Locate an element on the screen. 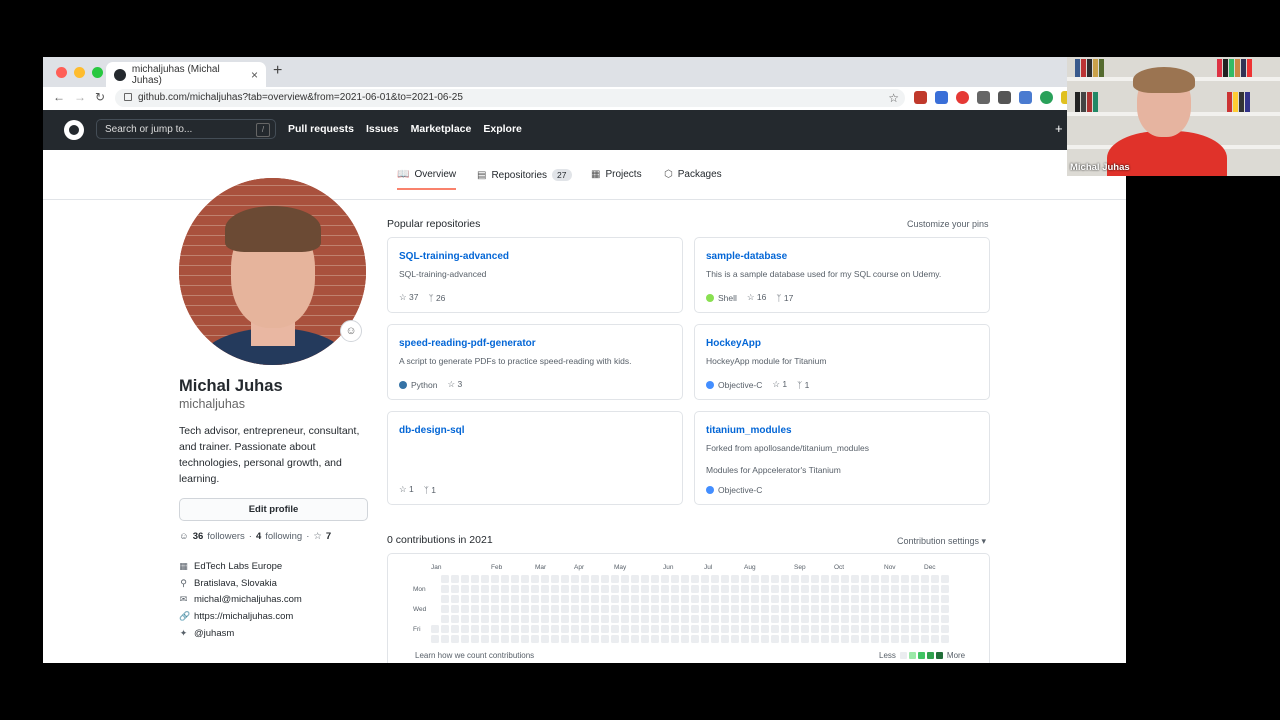 This screenshot has width=1280, height=720. twitter-link: @juhasm is located at coordinates (214, 633).